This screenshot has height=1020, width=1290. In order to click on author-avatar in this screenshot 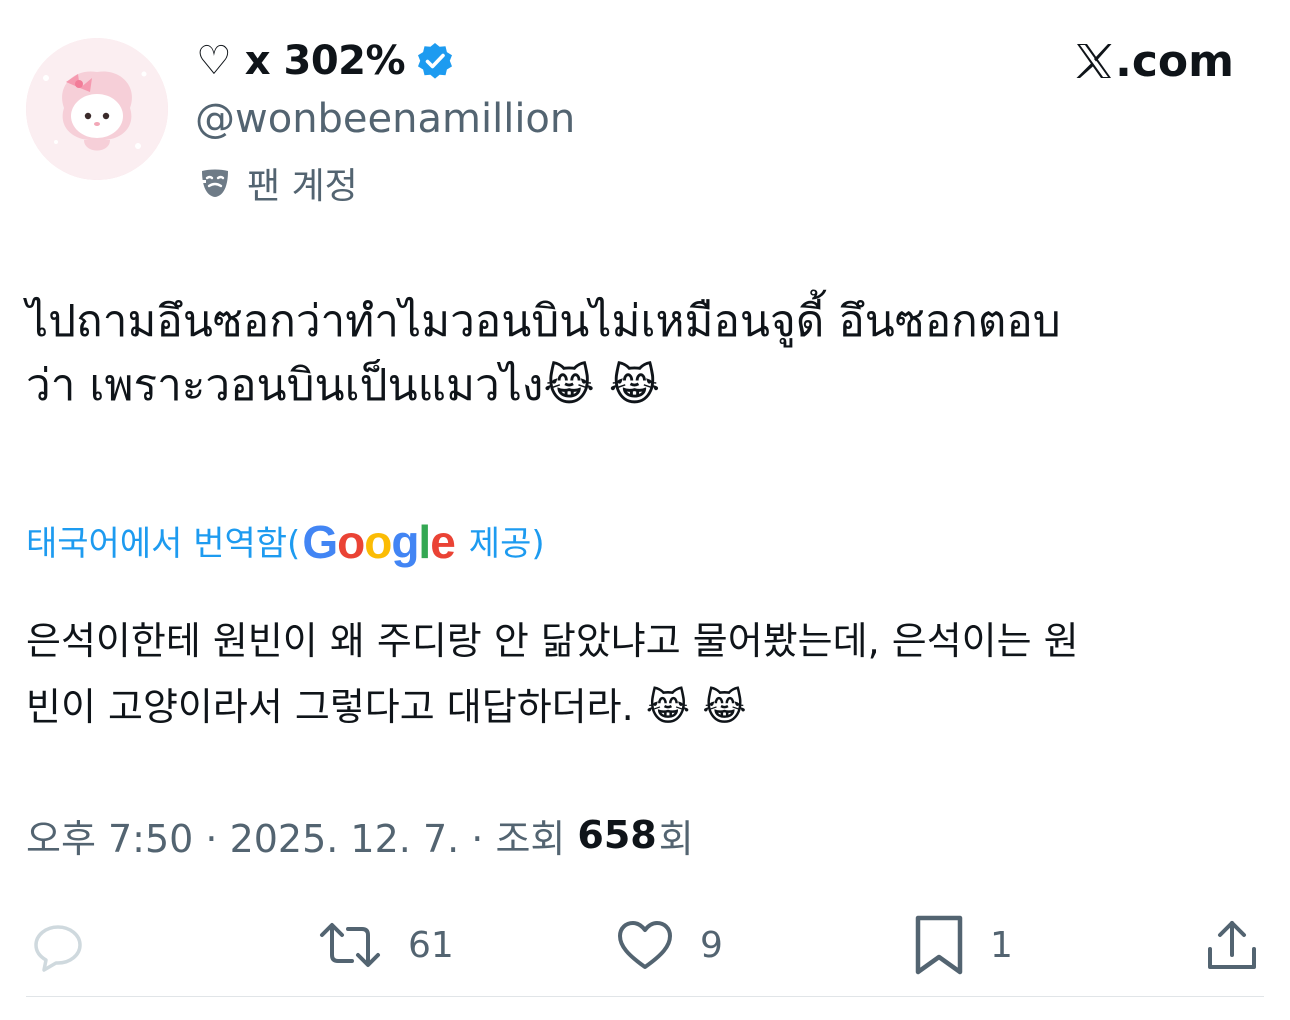, I will do `click(97, 109)`.